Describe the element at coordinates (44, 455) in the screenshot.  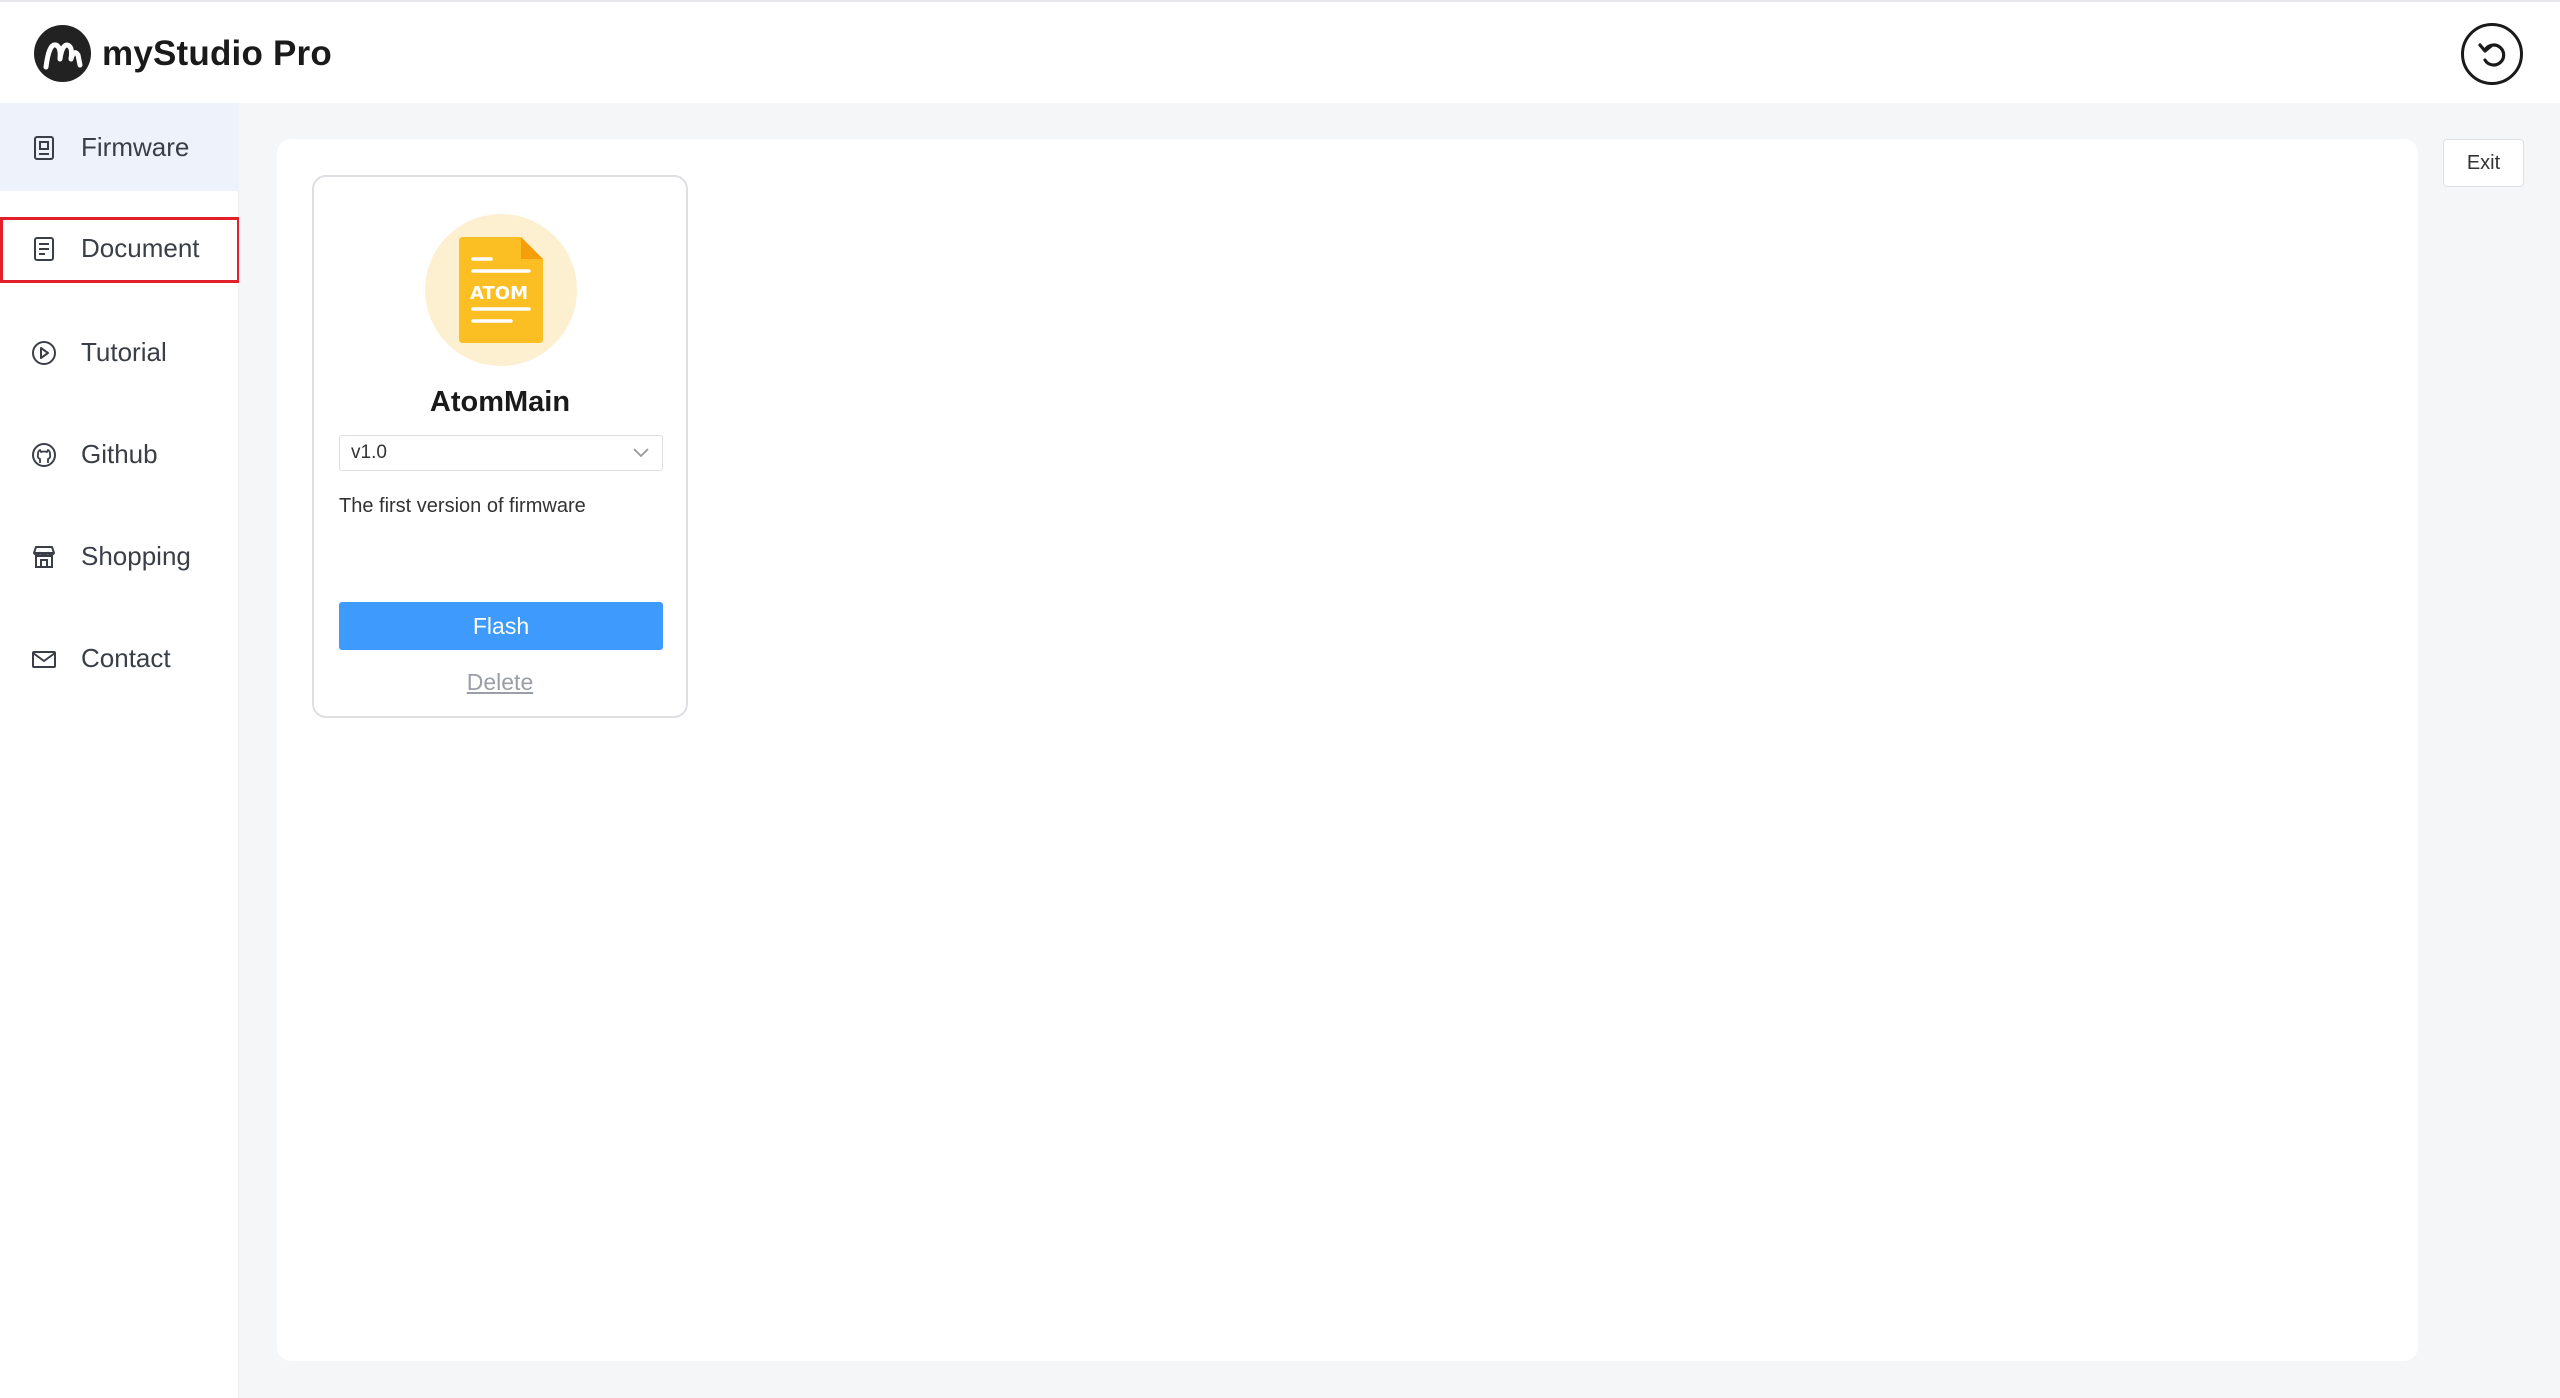
I see `github-icon` at that location.